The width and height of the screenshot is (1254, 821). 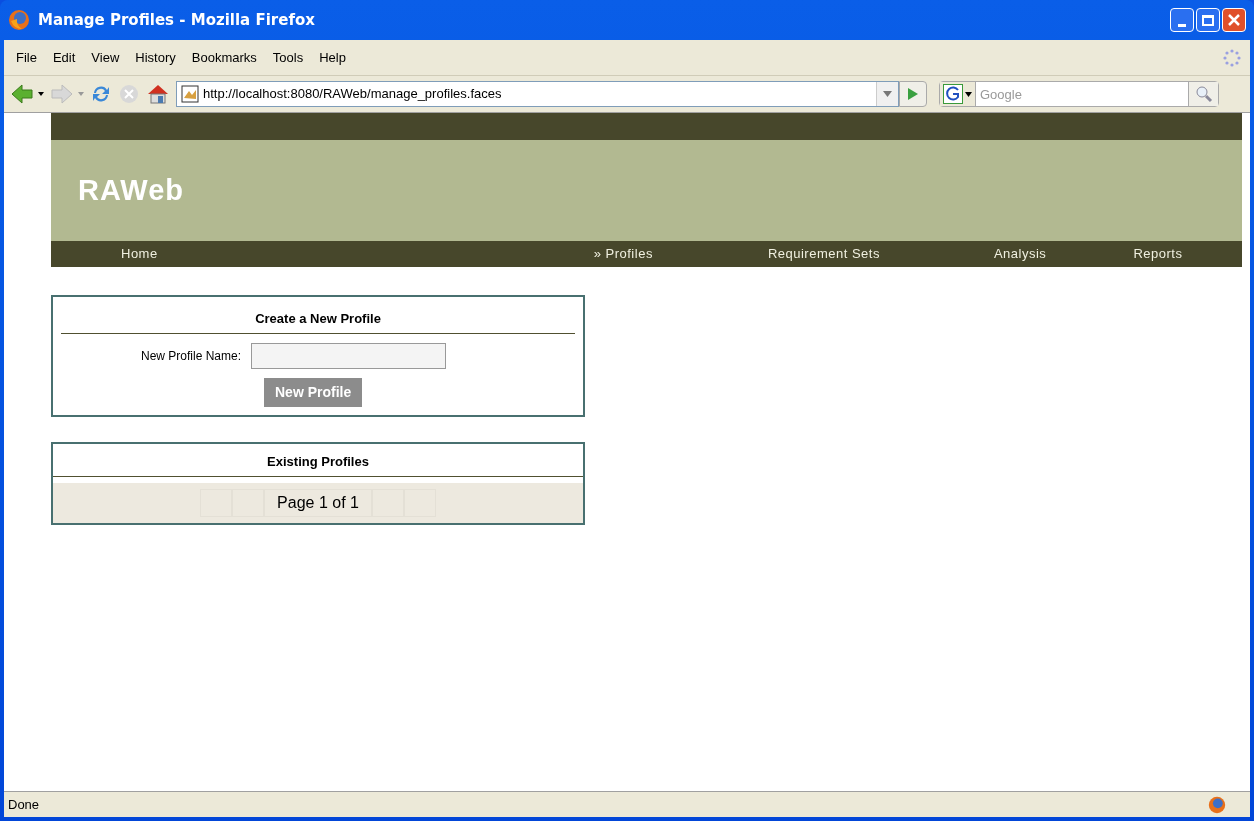 What do you see at coordinates (105, 57) in the screenshot?
I see `menu-item: View` at bounding box center [105, 57].